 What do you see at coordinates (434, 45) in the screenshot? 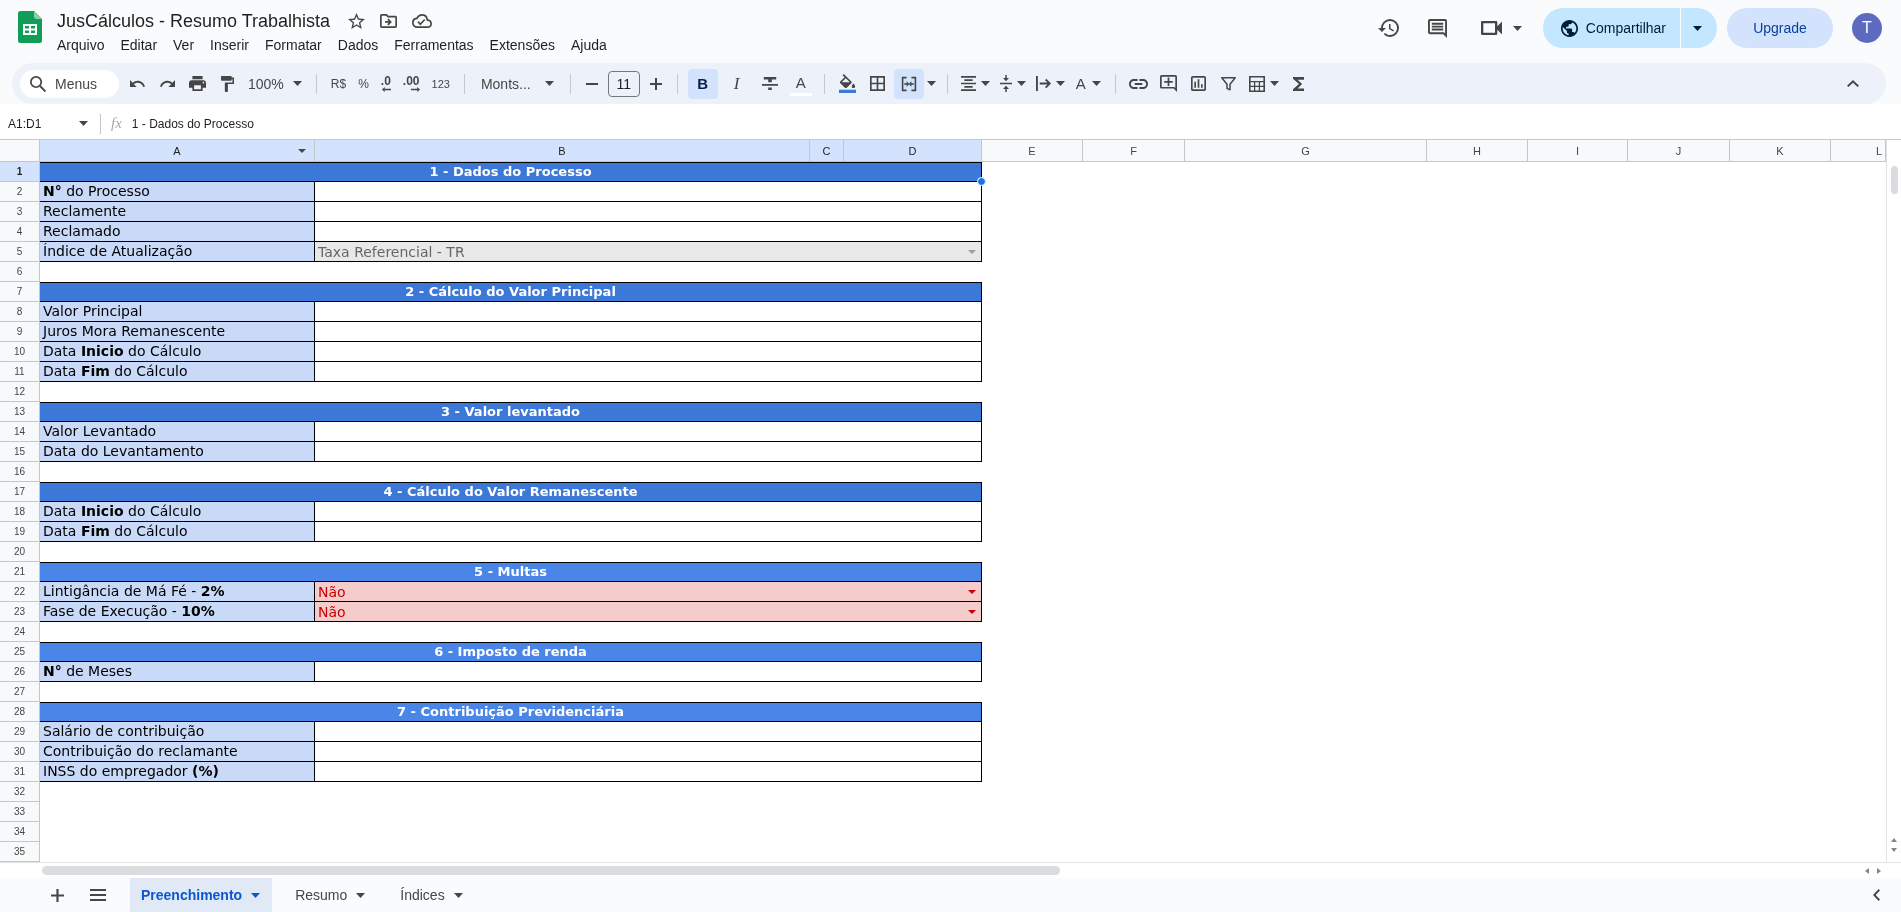
I see `menu-item: Ferramentas` at bounding box center [434, 45].